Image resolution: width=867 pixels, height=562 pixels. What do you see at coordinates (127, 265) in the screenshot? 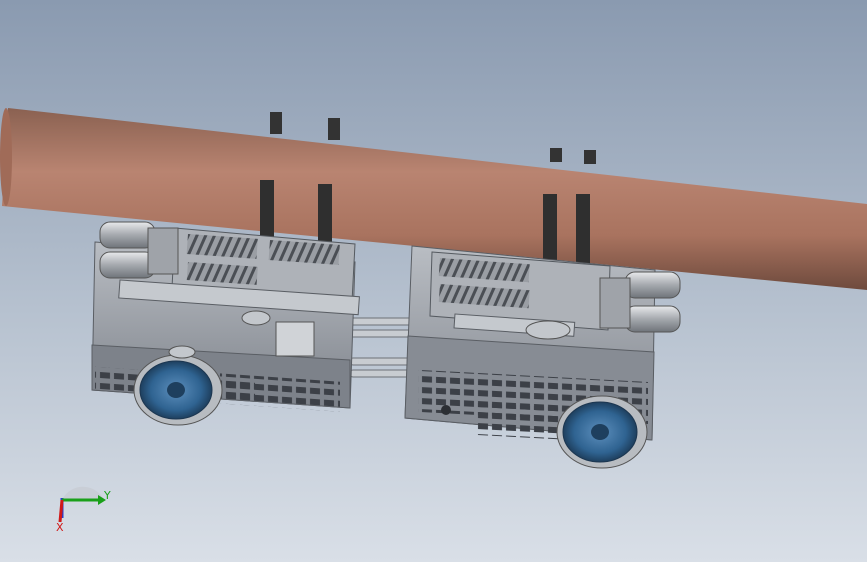
I see `left-motor-bottom` at bounding box center [127, 265].